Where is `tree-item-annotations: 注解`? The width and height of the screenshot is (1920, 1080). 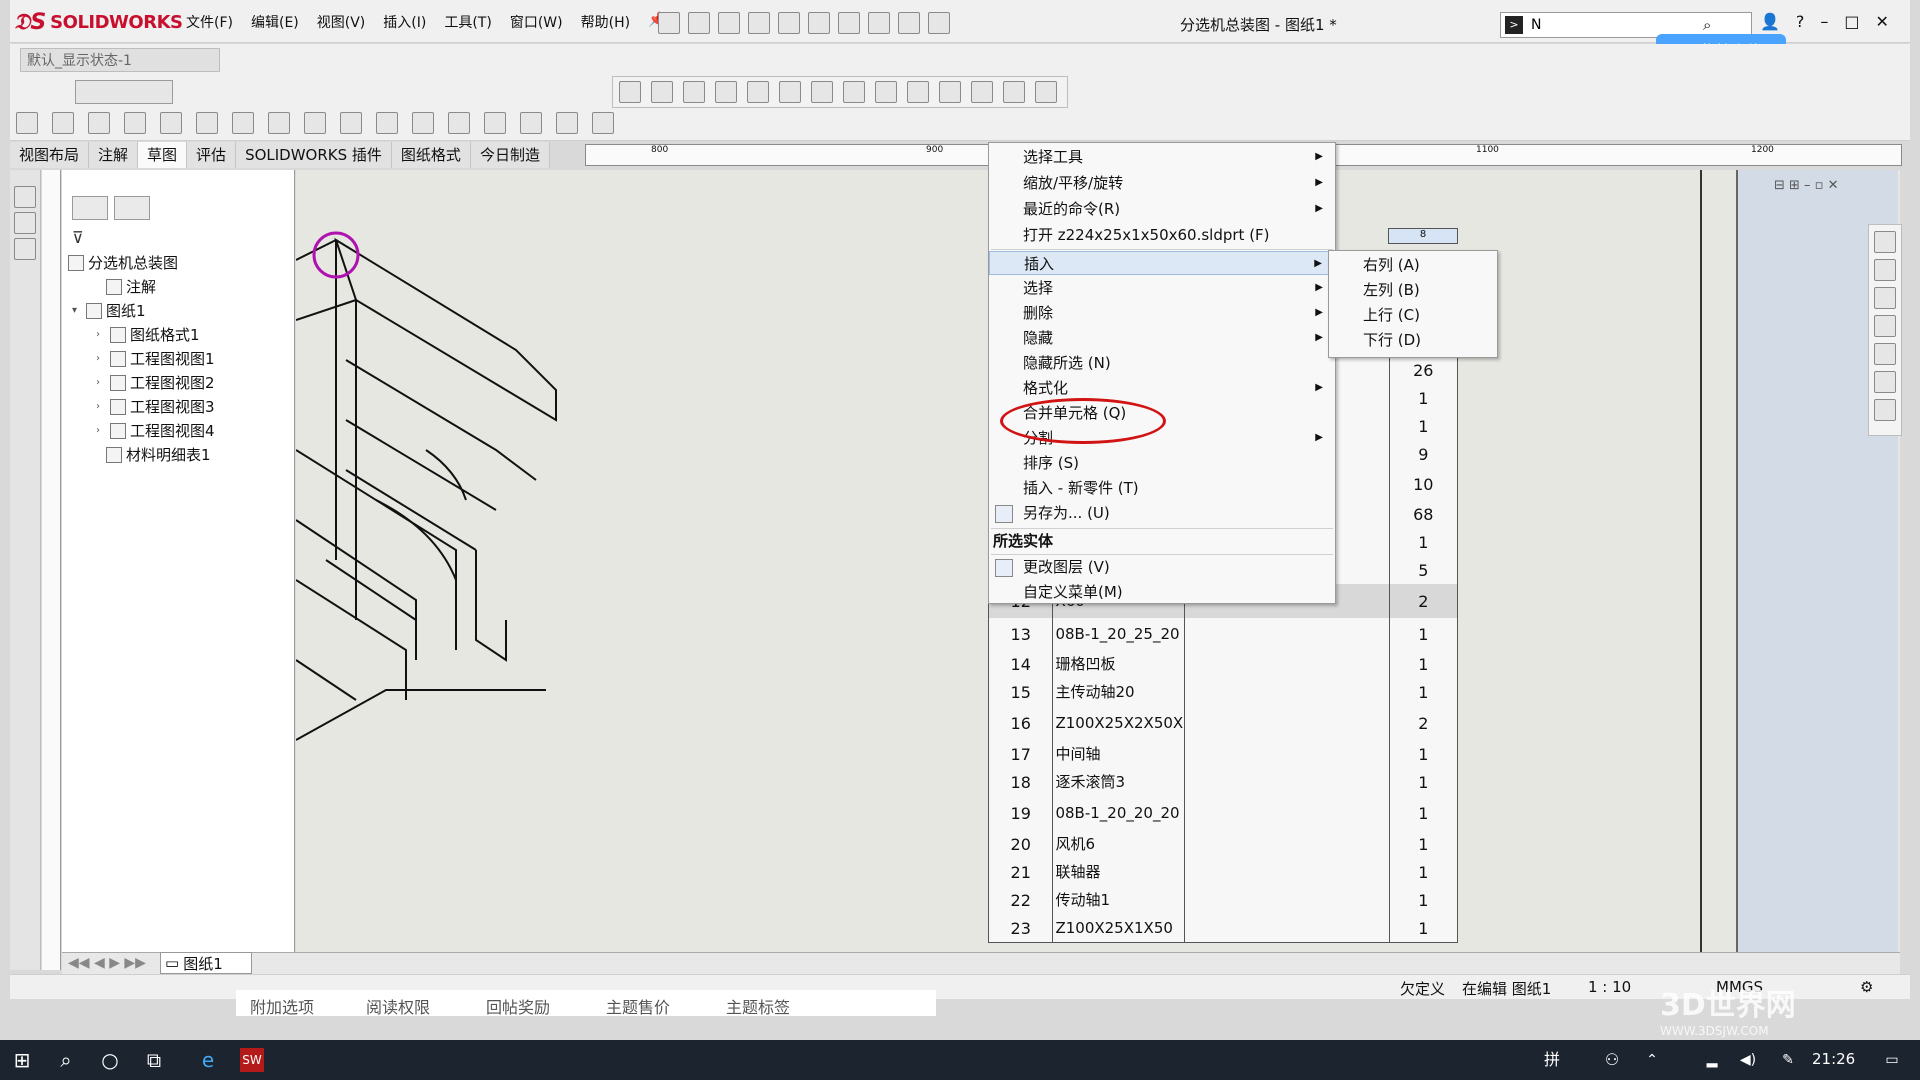
tree-item-annotations: 注解 is located at coordinates (124, 286).